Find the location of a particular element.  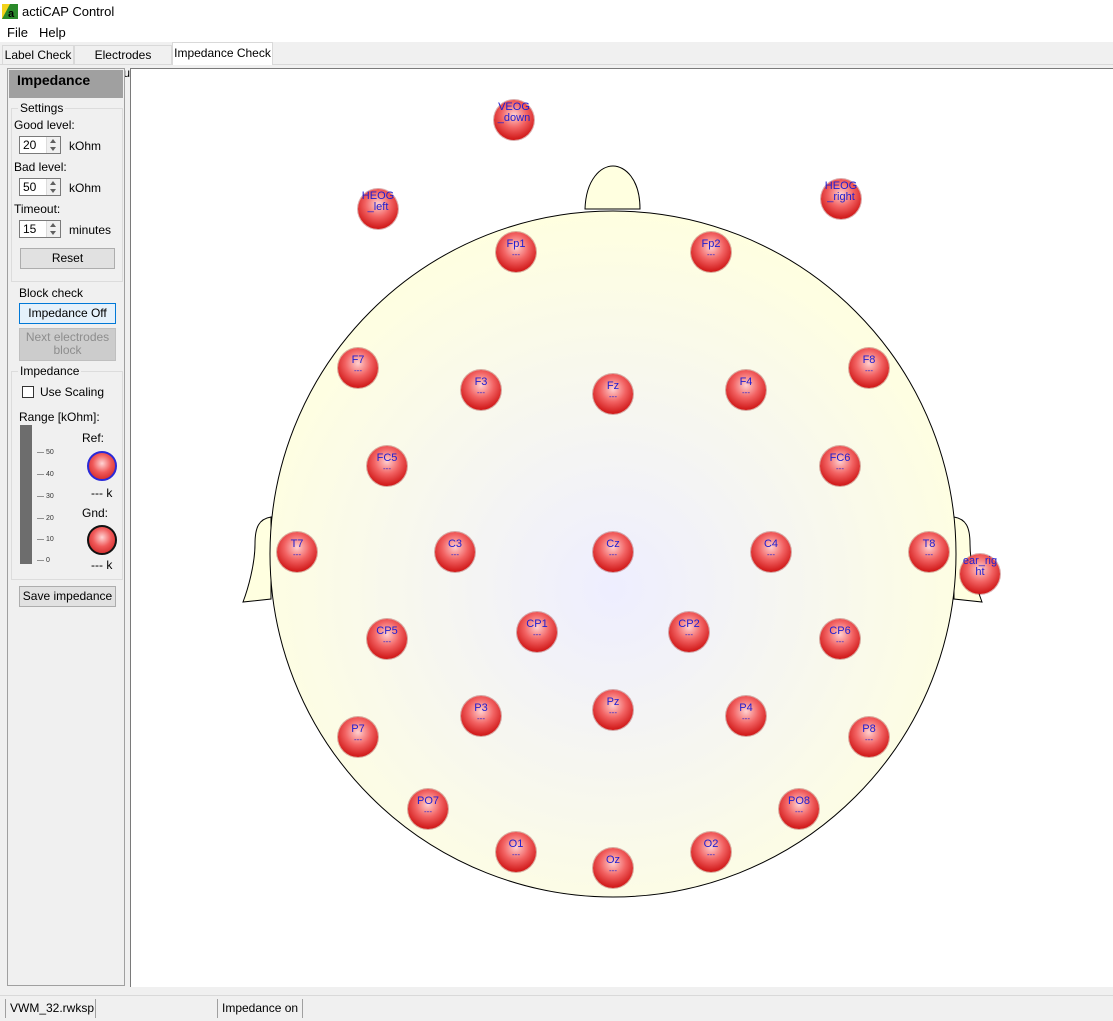

good-level-label: Good level: is located at coordinates (44, 125).